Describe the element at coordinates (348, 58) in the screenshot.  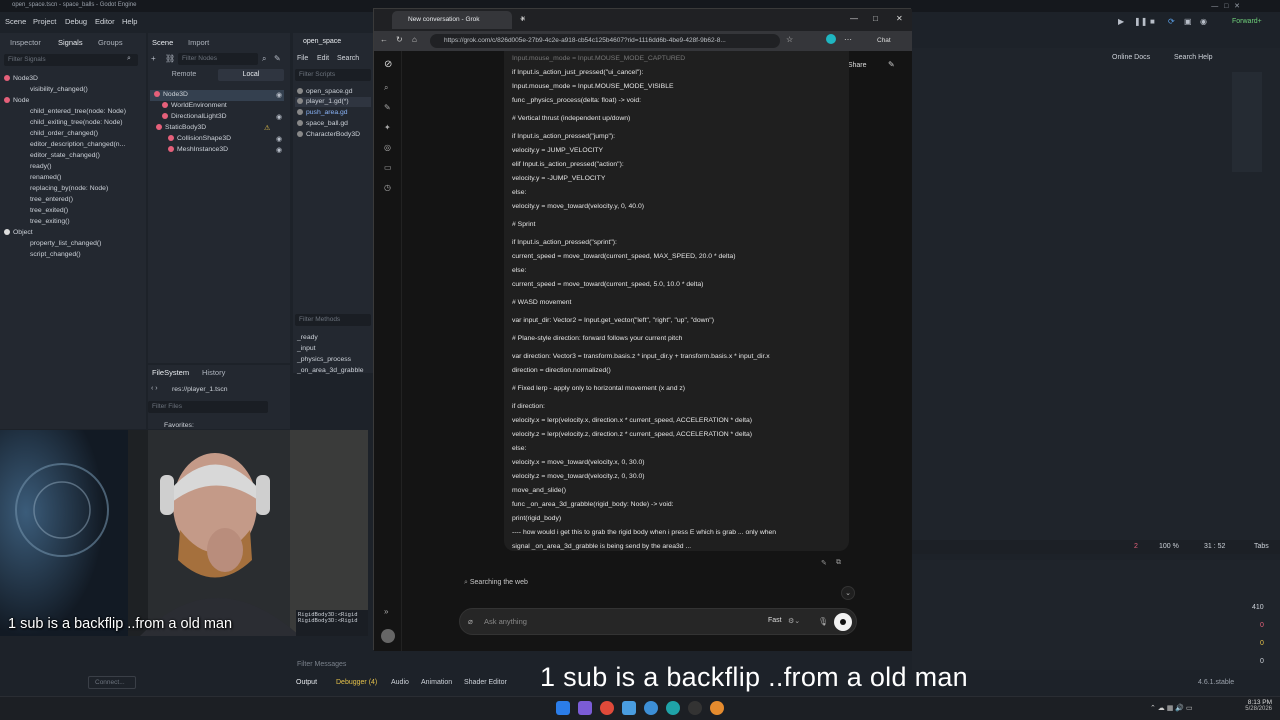
I see `script-menu-search: Search` at that location.